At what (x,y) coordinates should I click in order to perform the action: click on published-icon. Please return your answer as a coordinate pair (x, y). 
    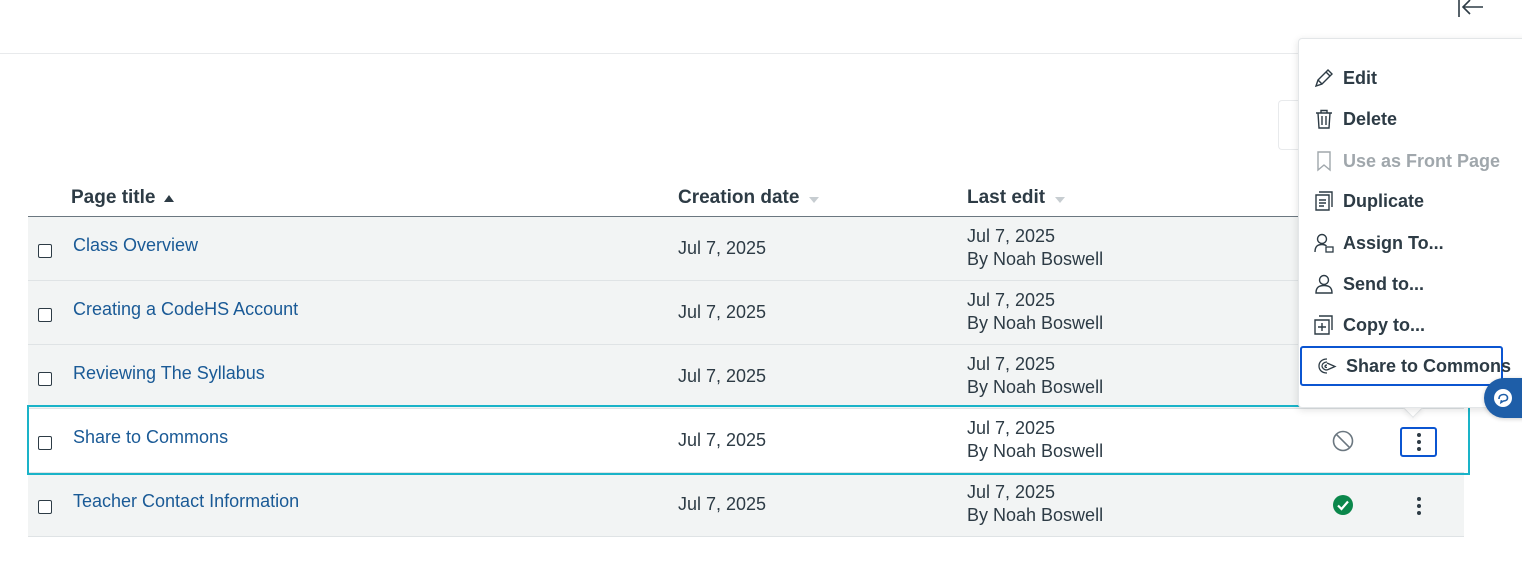
    Looking at the image, I should click on (1343, 505).